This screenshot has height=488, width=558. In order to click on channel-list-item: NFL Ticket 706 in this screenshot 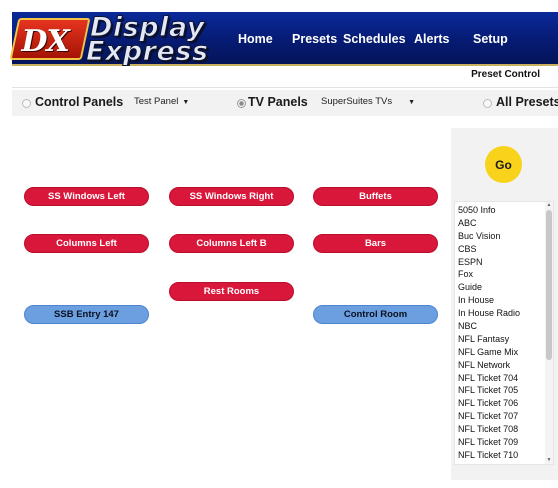, I will do `click(505, 403)`.